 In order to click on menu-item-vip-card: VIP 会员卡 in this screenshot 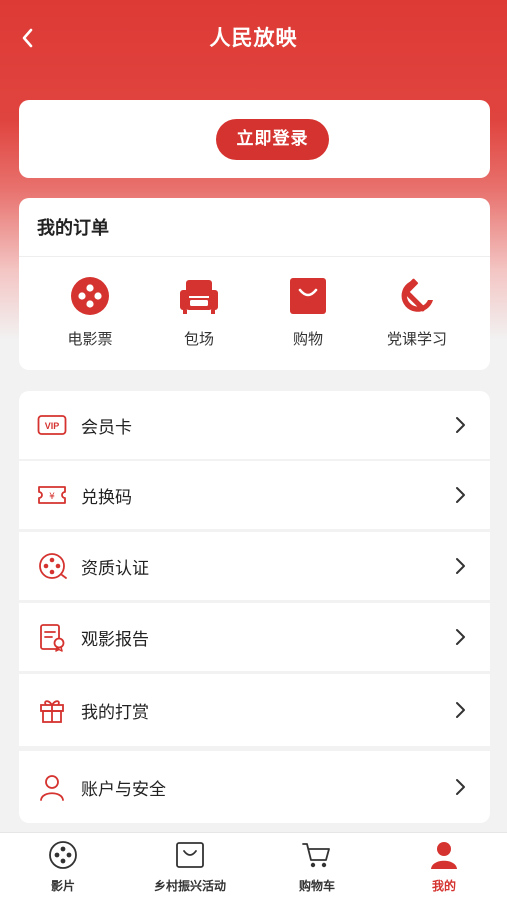, I will do `click(254, 425)`.